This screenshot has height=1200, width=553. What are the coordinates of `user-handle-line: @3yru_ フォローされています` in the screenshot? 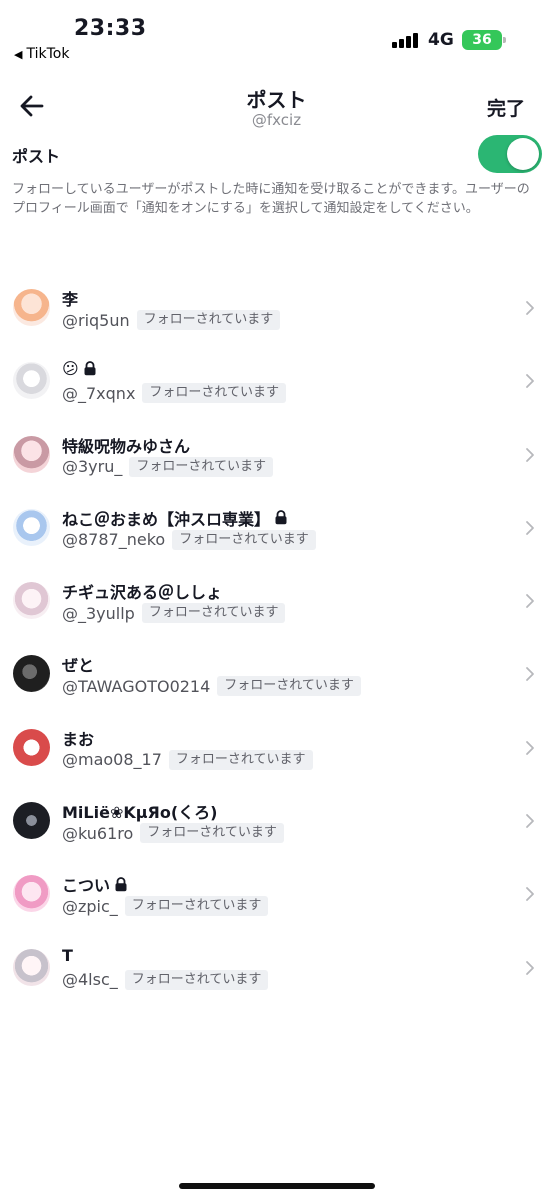 It's located at (167, 466).